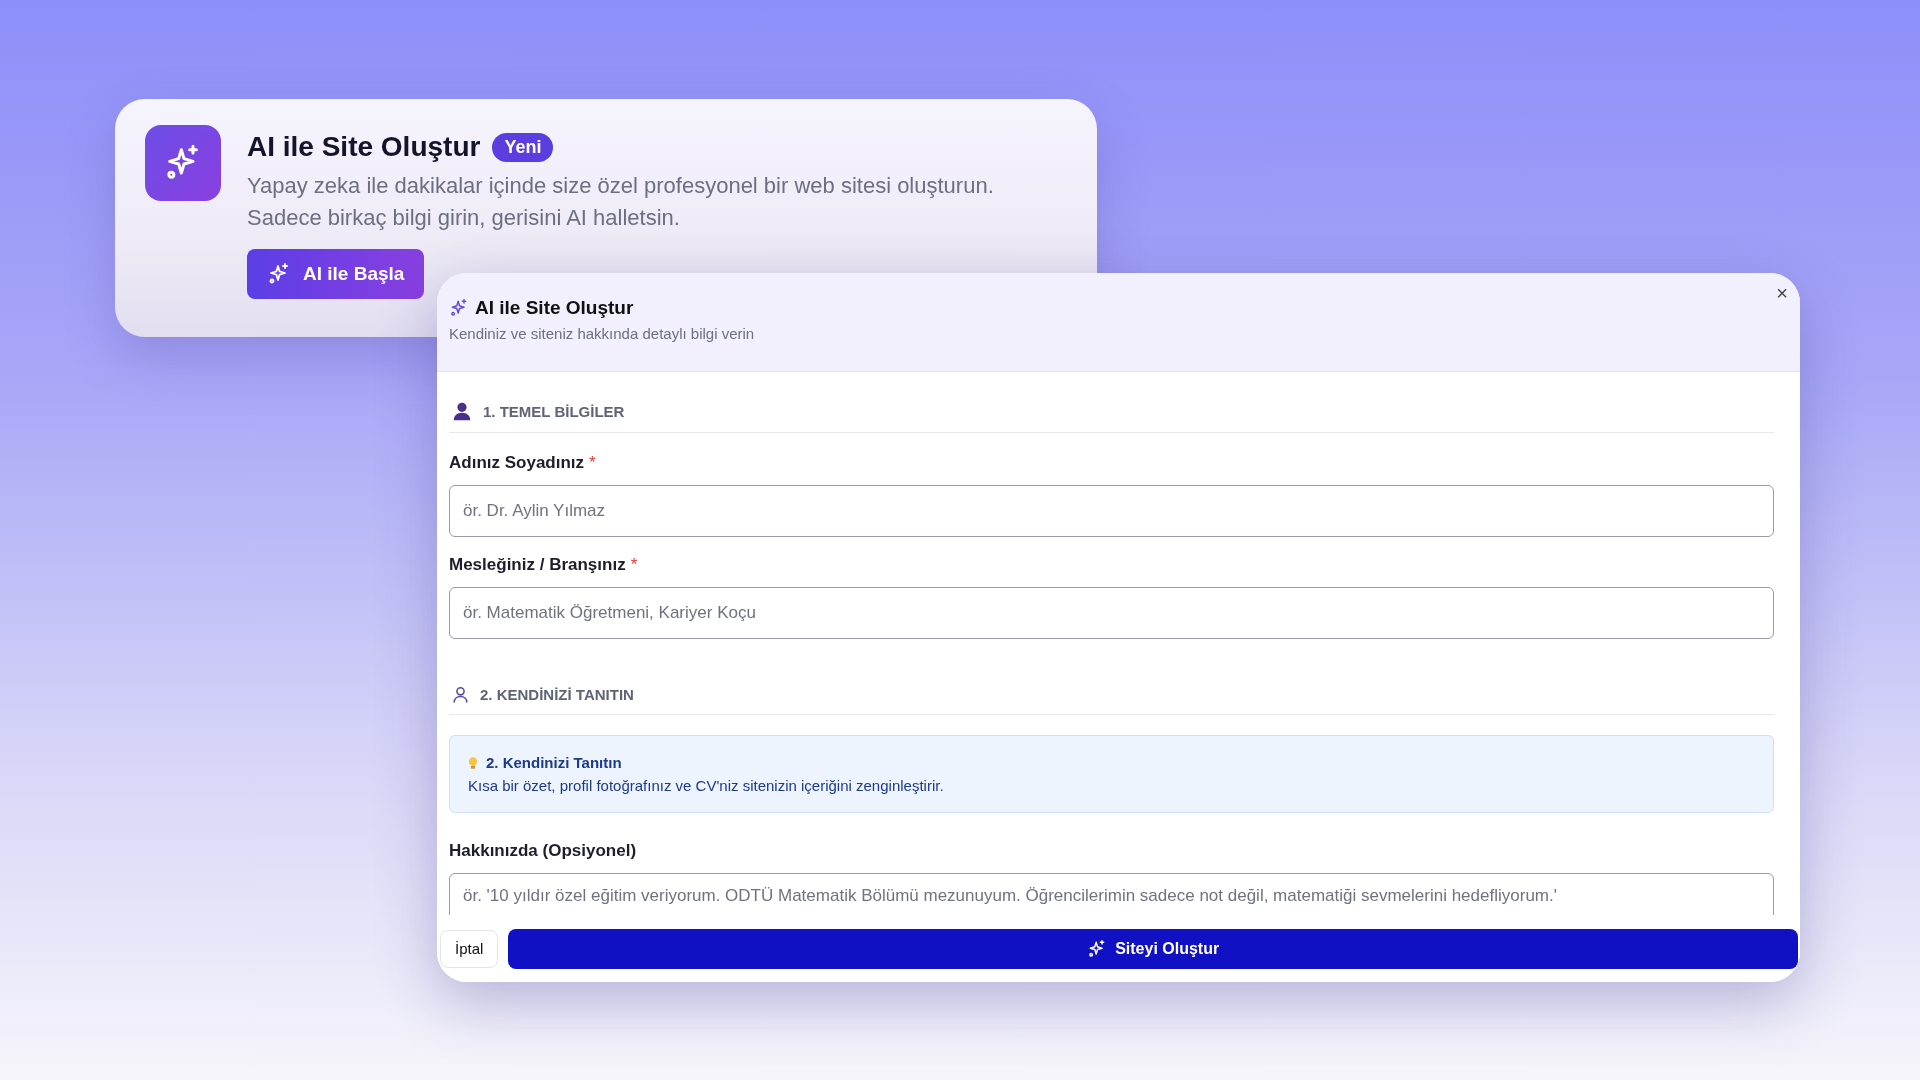  Describe the element at coordinates (537, 565) in the screenshot. I see `field-label: Mesleğiniz / Branşınız` at that location.